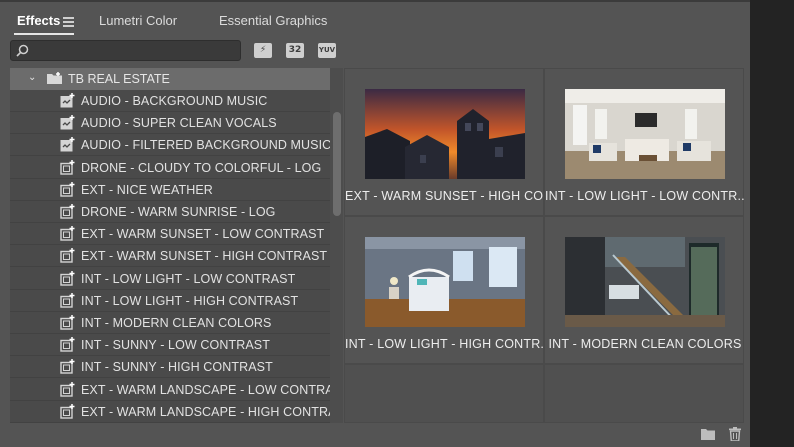  I want to click on preset-label: INT - LOW LIGHT - HIGH CONTRAST, so click(190, 300).